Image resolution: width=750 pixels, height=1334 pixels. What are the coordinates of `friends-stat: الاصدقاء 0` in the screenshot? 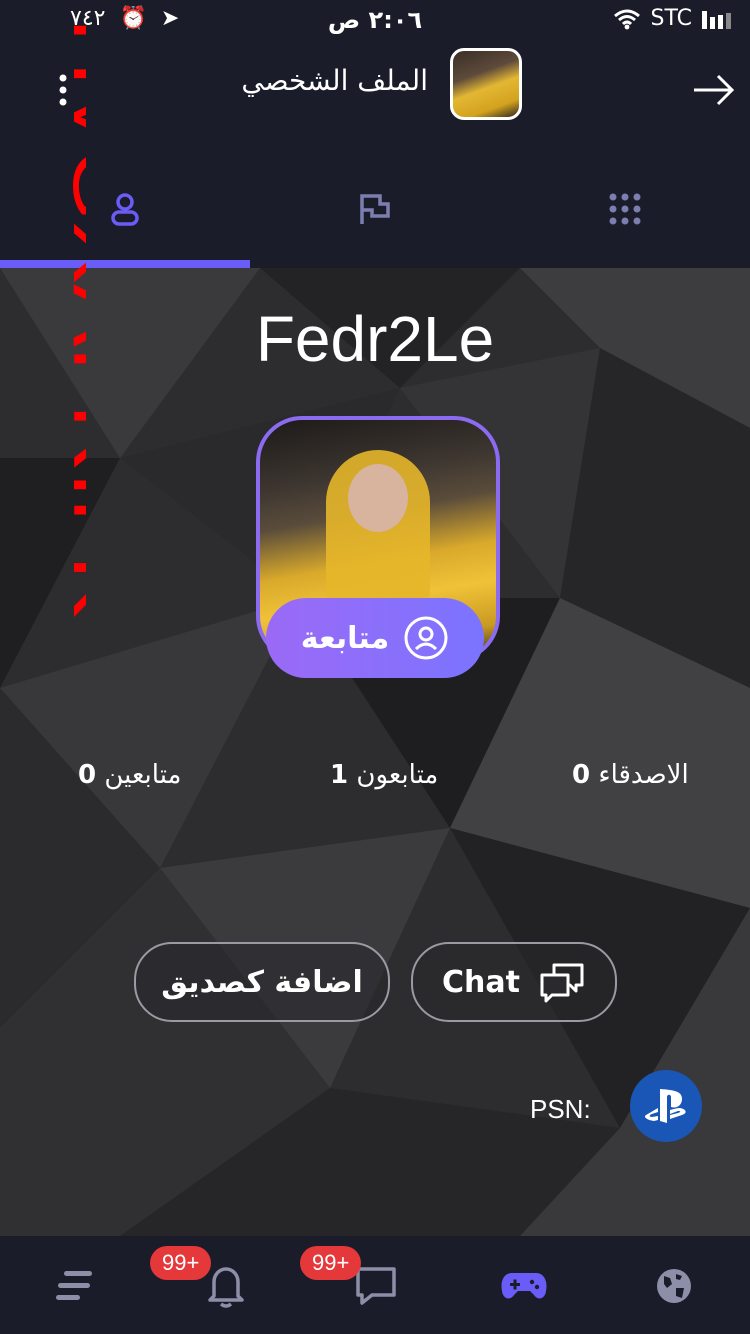 It's located at (625, 775).